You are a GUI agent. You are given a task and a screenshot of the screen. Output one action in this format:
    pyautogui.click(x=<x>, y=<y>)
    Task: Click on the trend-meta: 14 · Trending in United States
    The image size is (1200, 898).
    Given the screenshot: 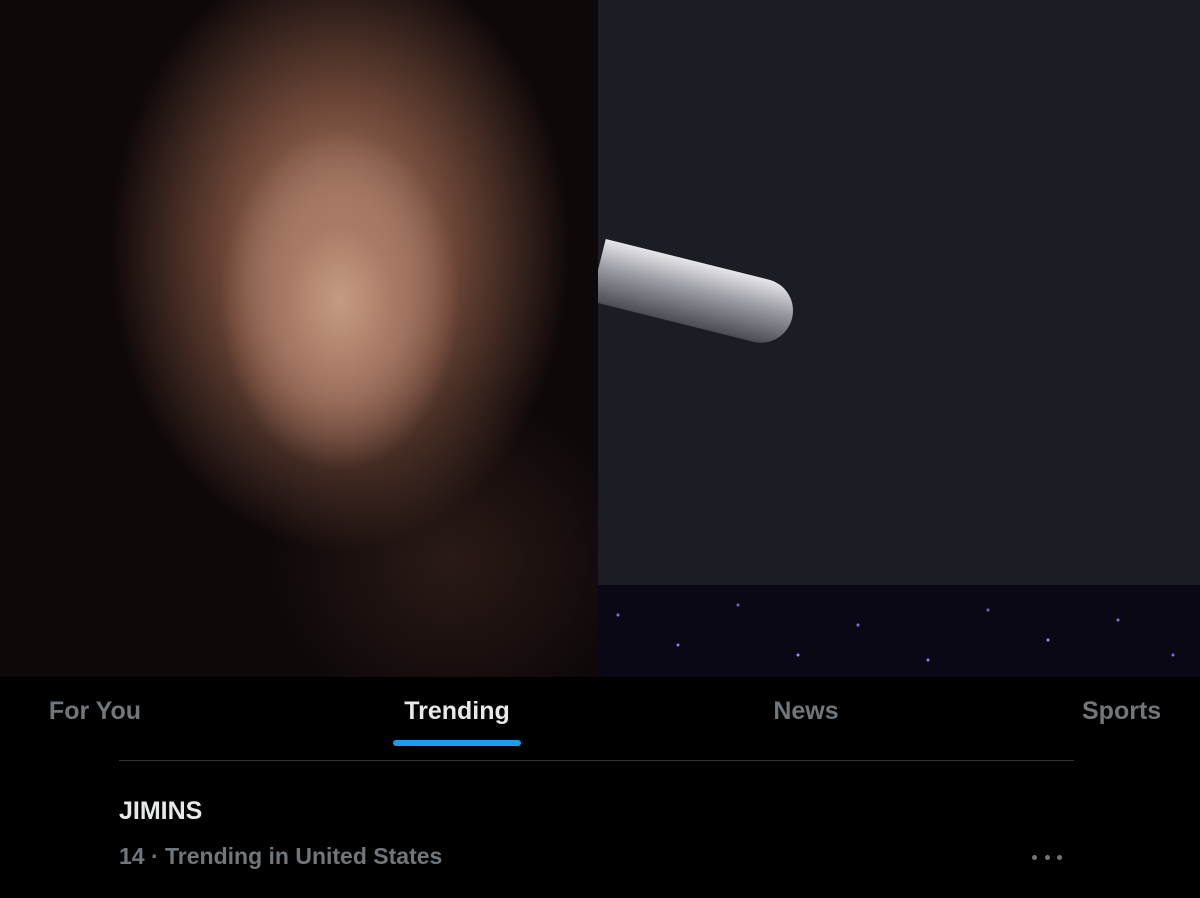 What is the action you would take?
    pyautogui.click(x=281, y=856)
    